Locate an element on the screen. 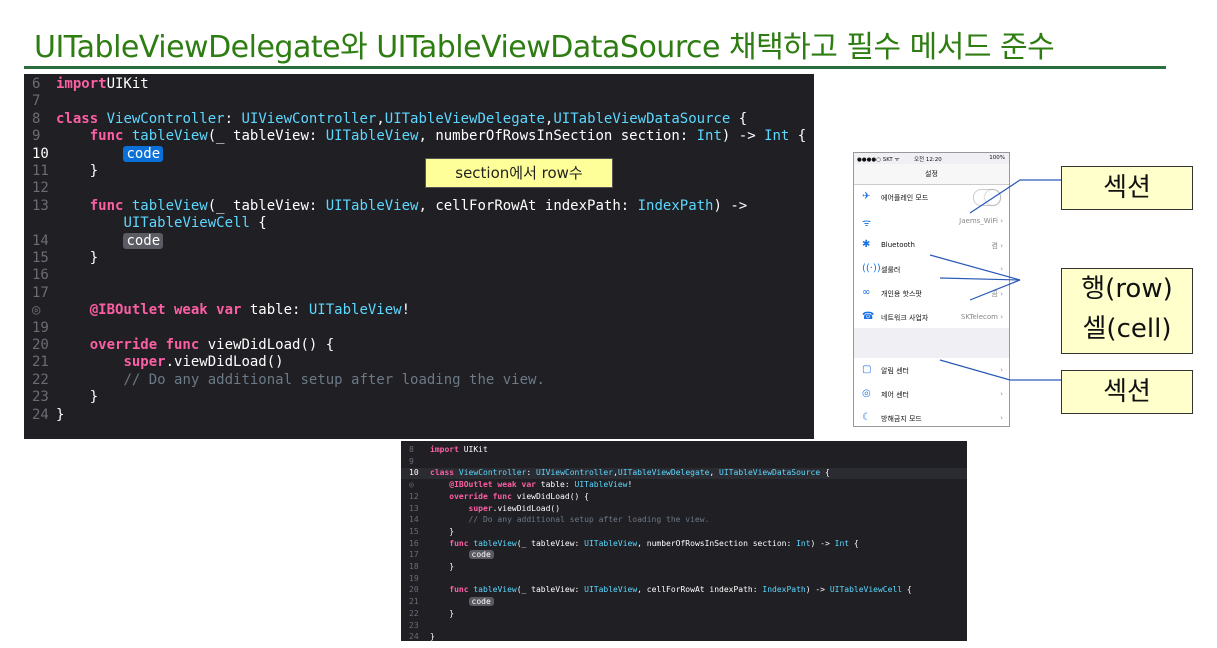  connector-lines is located at coordinates (995, 280).